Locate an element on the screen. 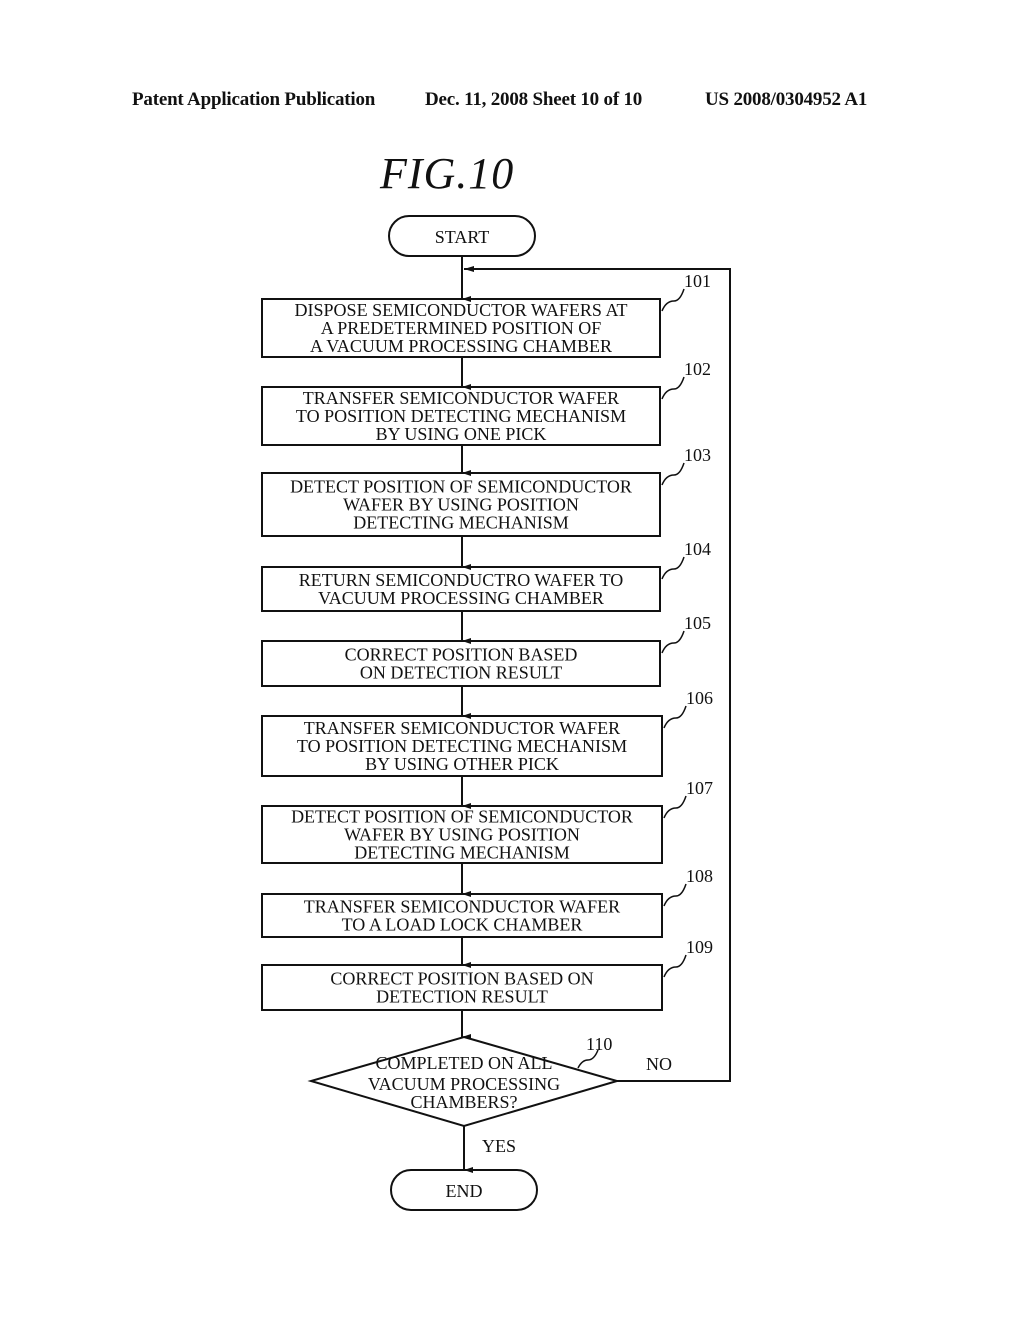 The image size is (1024, 1320). step-text-106: TO POSITION DETECTING MECHANISM is located at coordinates (462, 746).